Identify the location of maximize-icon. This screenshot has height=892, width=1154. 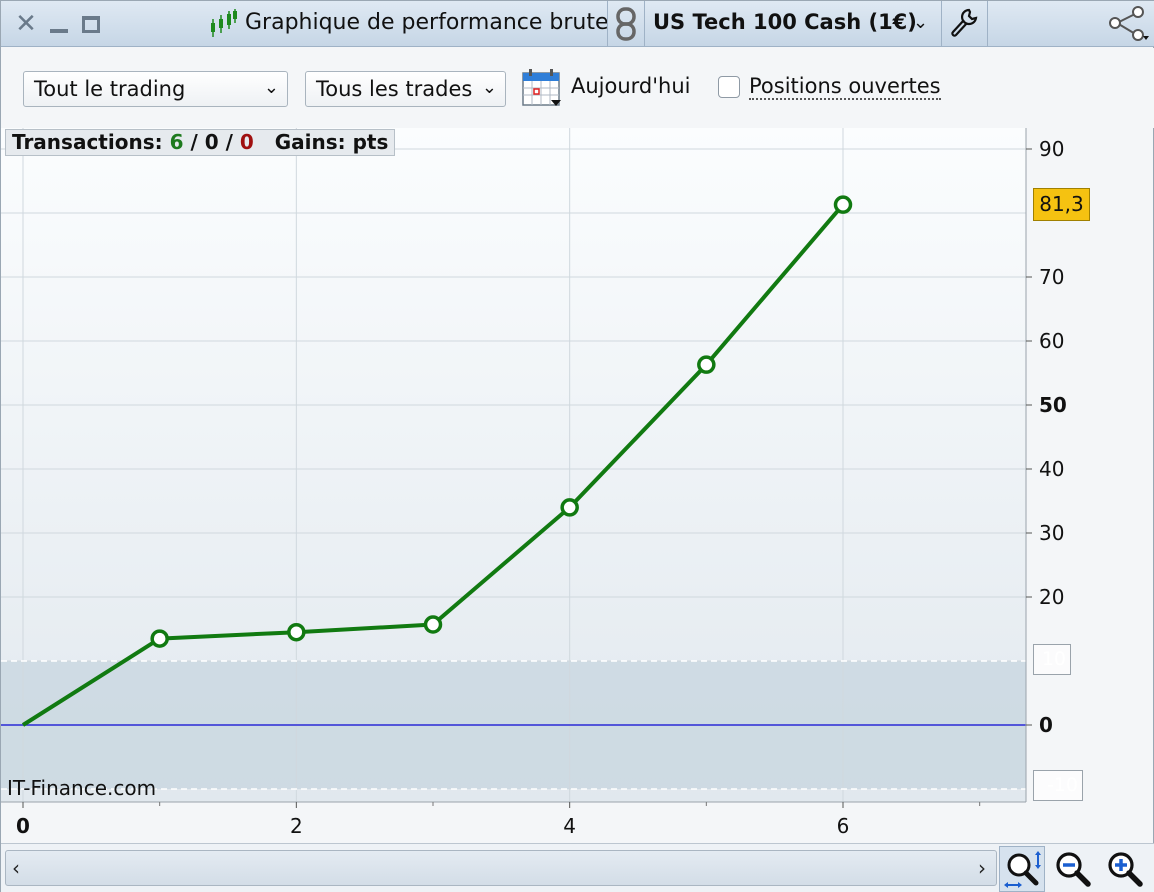
(91, 24).